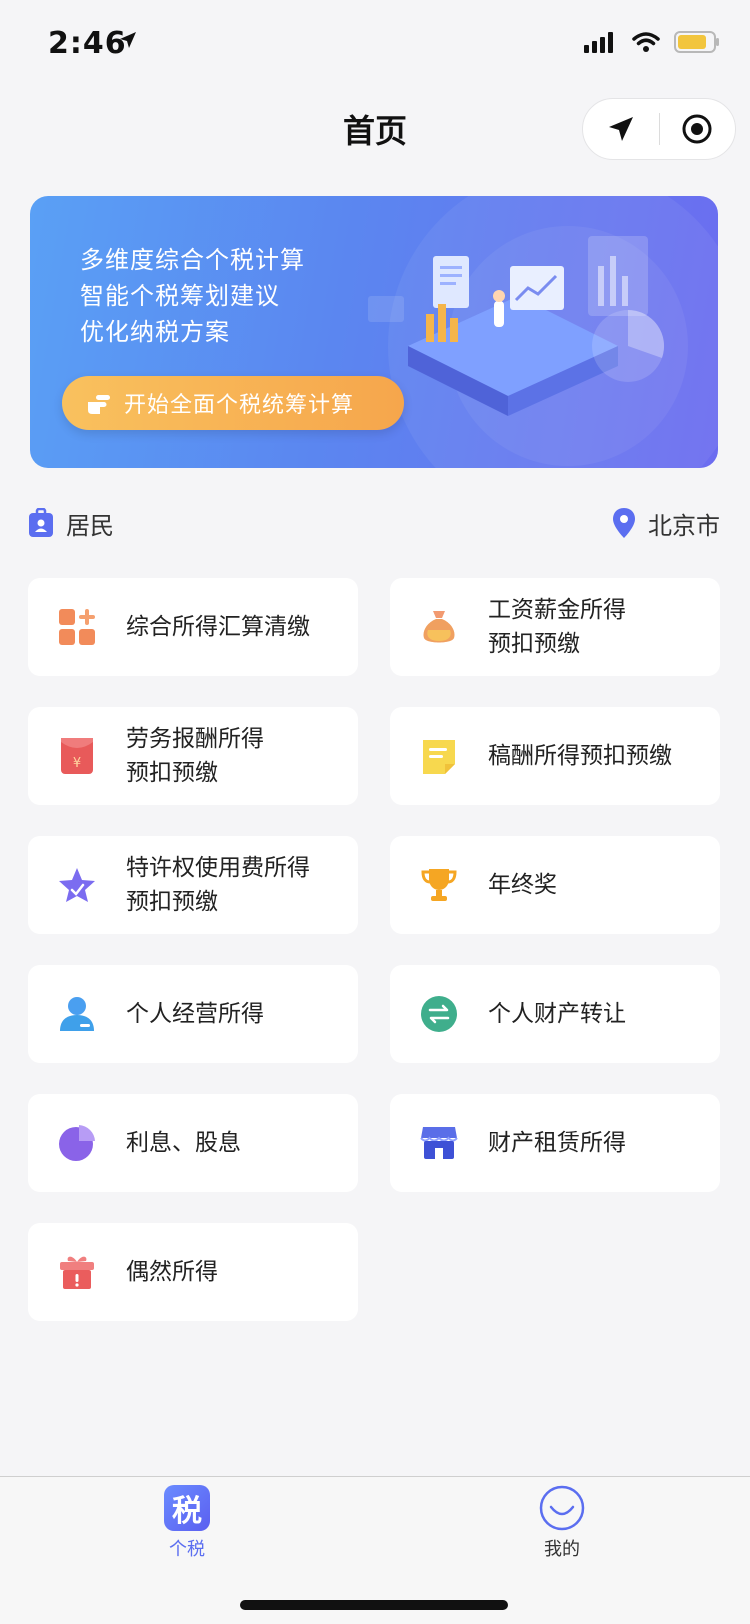 This screenshot has height=1624, width=750. I want to click on item-labor-remuneration: ¥ 劳务报酬所得 预扣预缴, so click(193, 756).